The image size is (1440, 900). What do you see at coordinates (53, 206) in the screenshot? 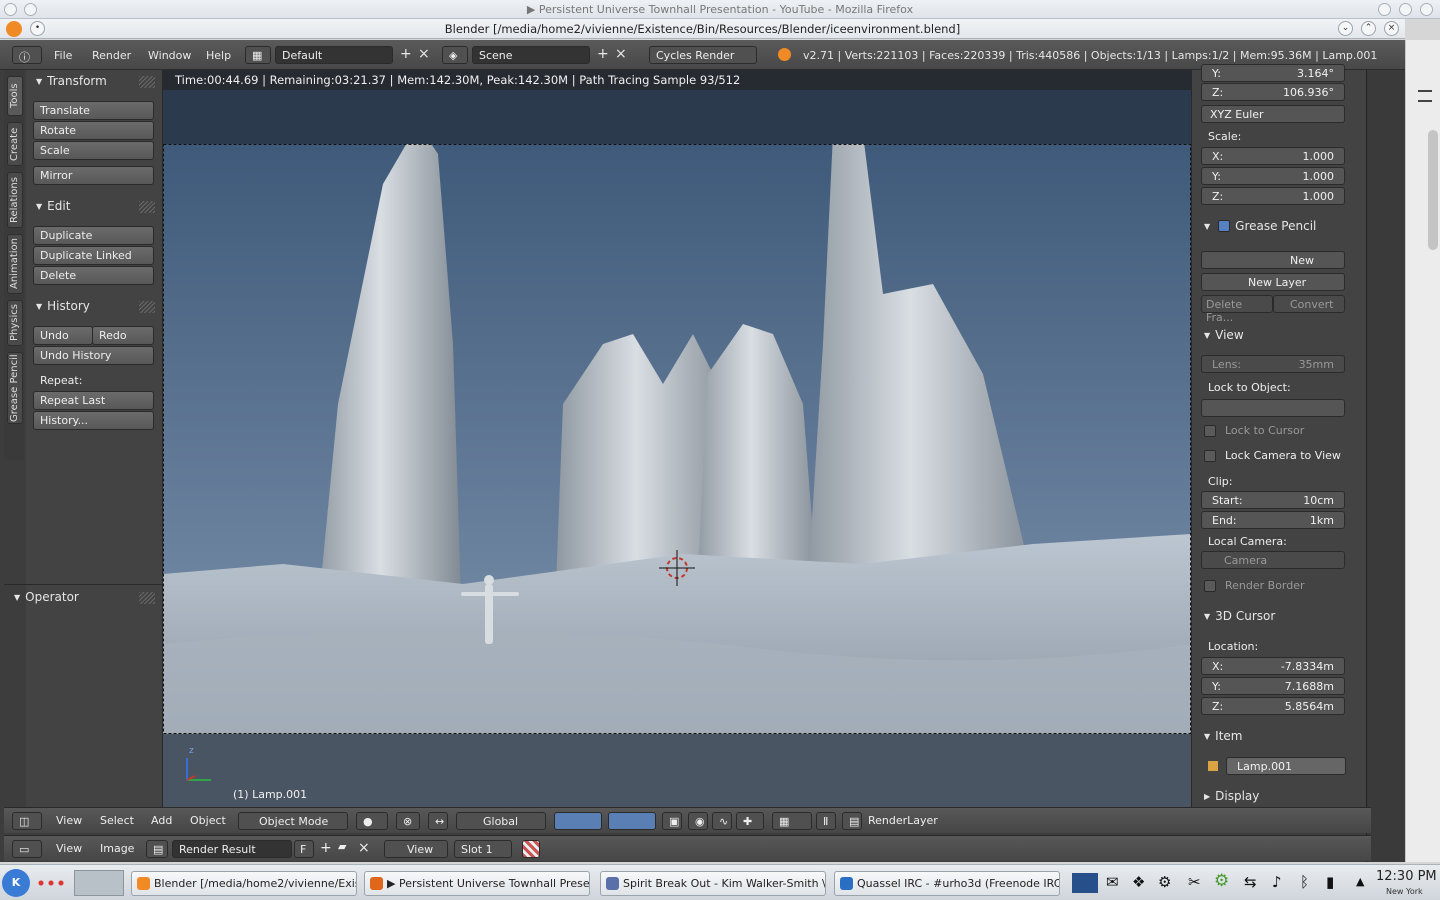
I see `edit-panel-header: Edit` at bounding box center [53, 206].